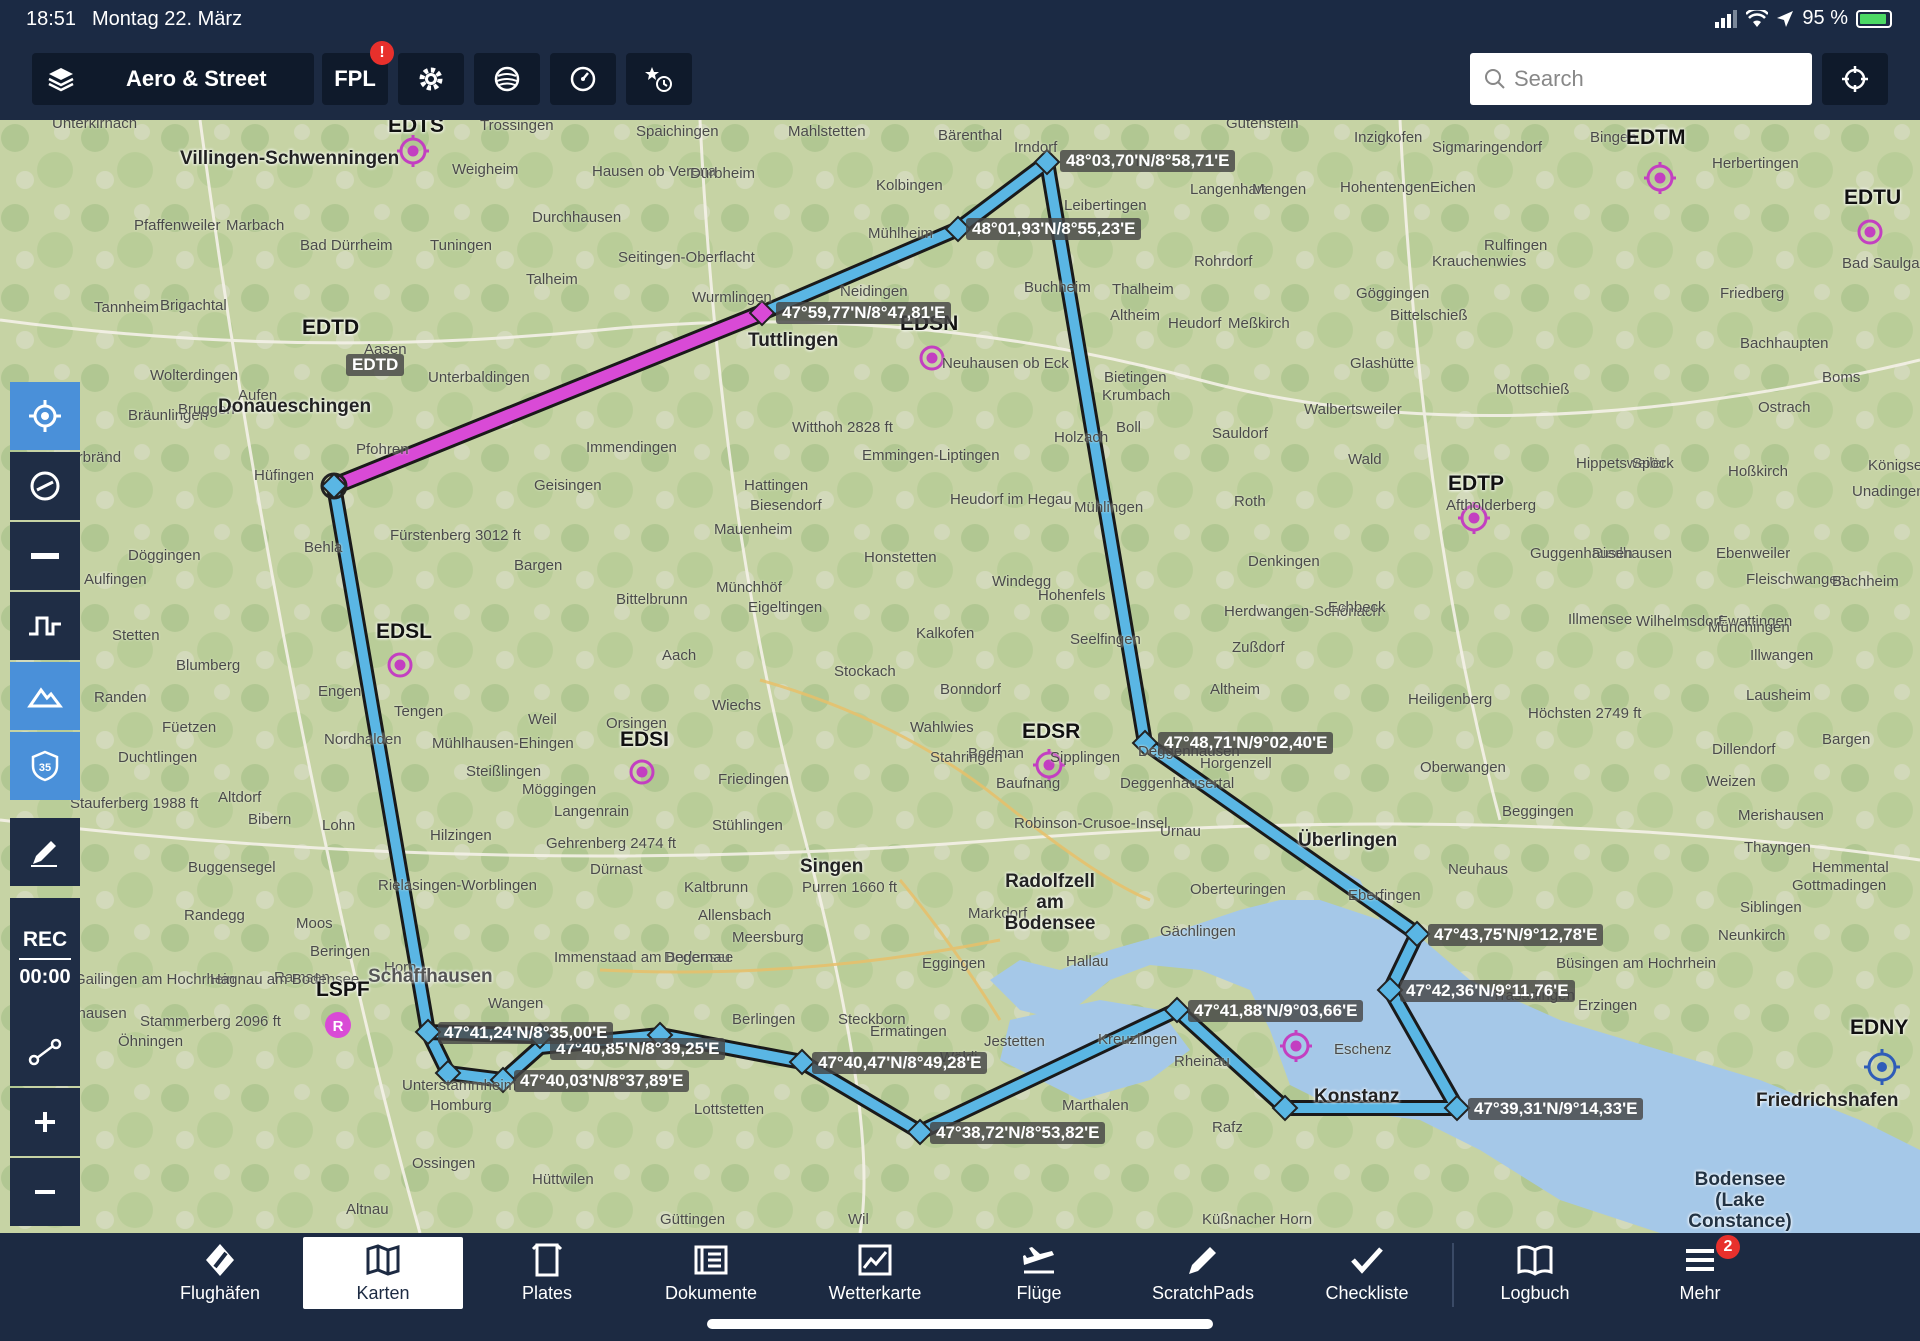  I want to click on tab-logbuch: Logbuch, so click(1535, 1273).